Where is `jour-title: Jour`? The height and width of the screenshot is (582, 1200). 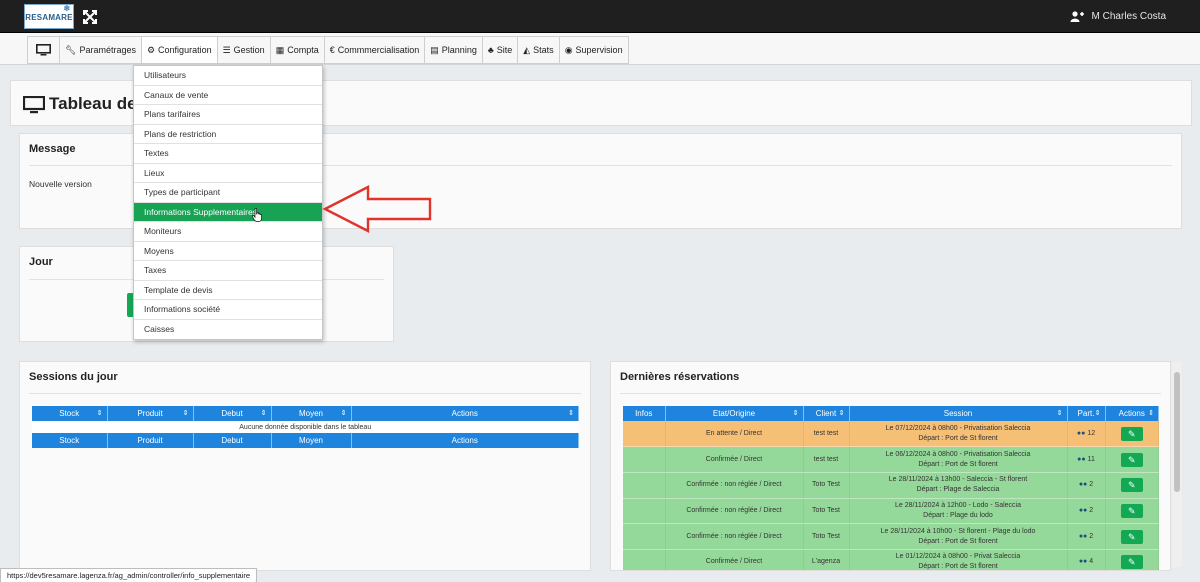
jour-title: Jour is located at coordinates (41, 262).